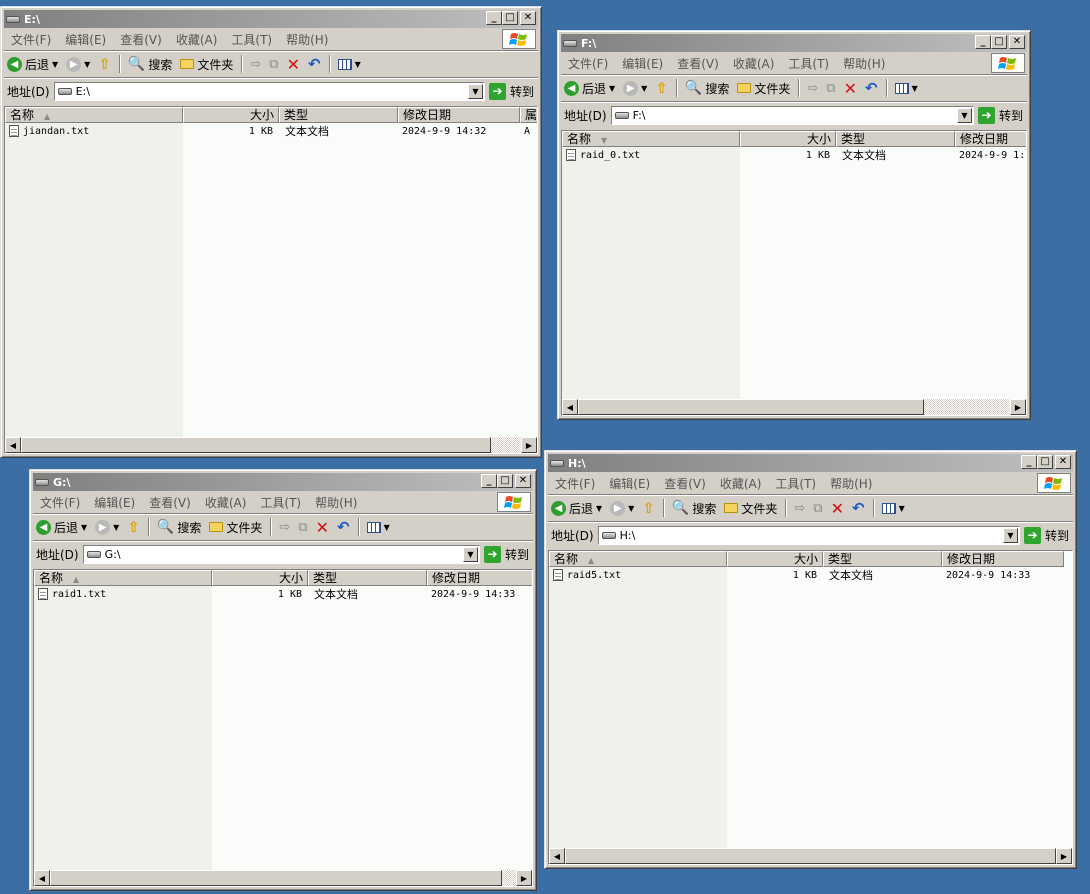  What do you see at coordinates (271, 19) in the screenshot?
I see `title-bar: E:\ _ □ ✕` at bounding box center [271, 19].